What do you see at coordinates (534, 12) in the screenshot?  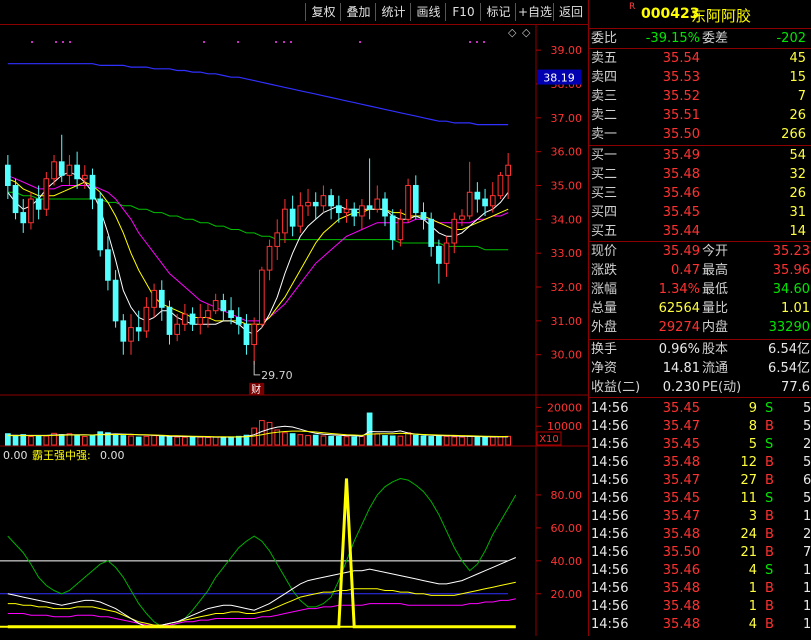 I see `add-favorite-button: +自选` at bounding box center [534, 12].